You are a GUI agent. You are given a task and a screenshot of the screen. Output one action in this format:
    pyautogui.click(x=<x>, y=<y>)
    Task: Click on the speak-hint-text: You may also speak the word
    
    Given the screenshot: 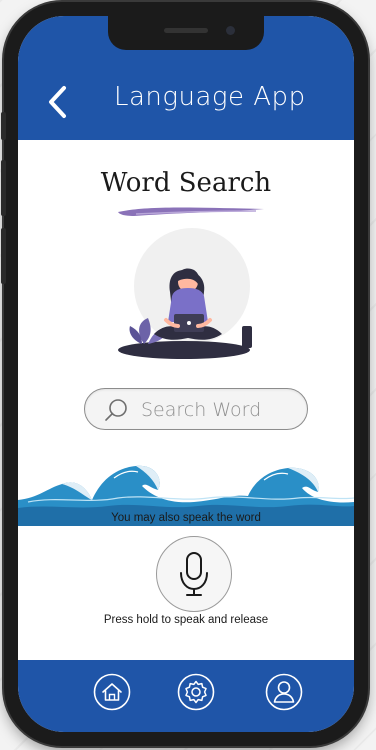 What is the action you would take?
    pyautogui.click(x=186, y=518)
    